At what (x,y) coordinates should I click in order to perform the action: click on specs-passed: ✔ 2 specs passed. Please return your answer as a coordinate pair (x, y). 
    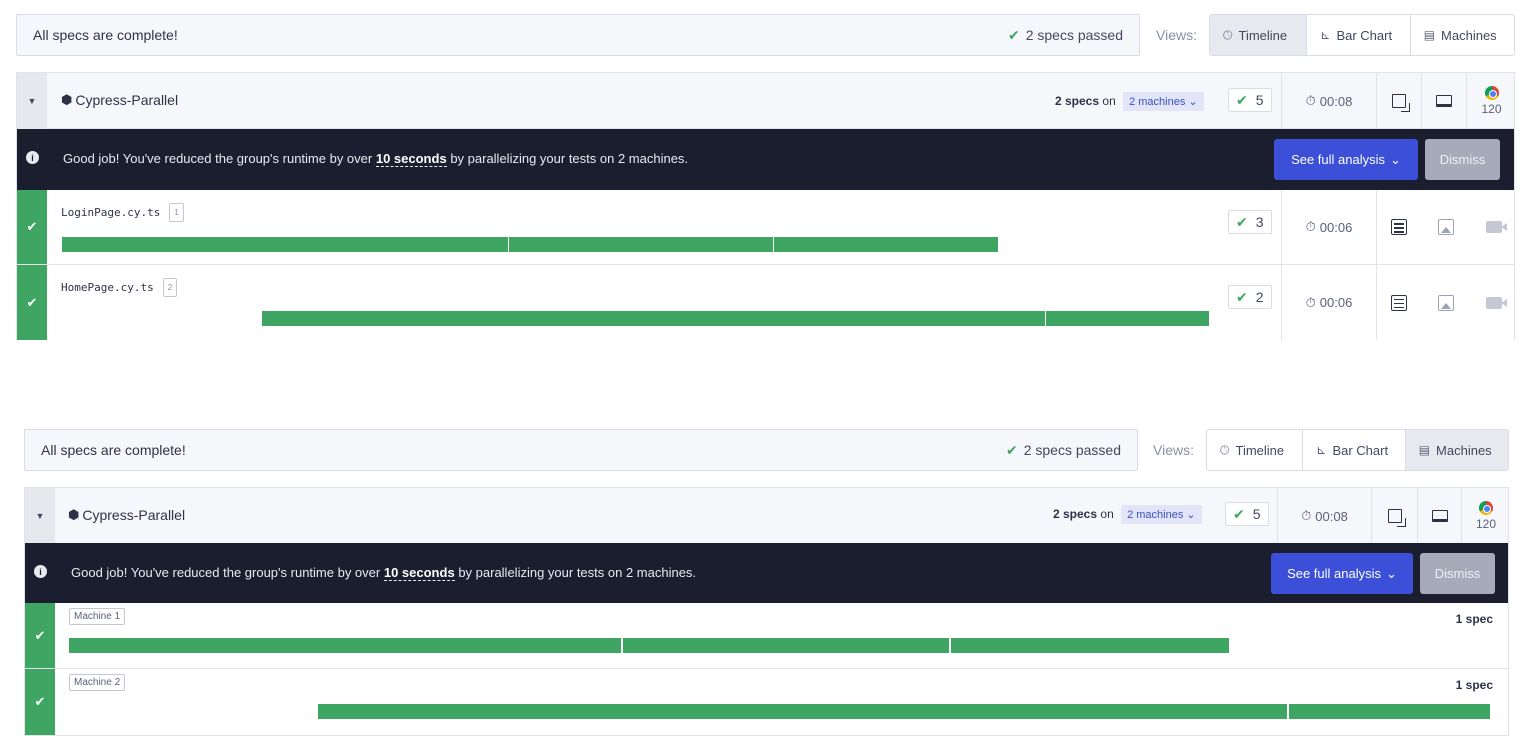
    Looking at the image, I should click on (1063, 450).